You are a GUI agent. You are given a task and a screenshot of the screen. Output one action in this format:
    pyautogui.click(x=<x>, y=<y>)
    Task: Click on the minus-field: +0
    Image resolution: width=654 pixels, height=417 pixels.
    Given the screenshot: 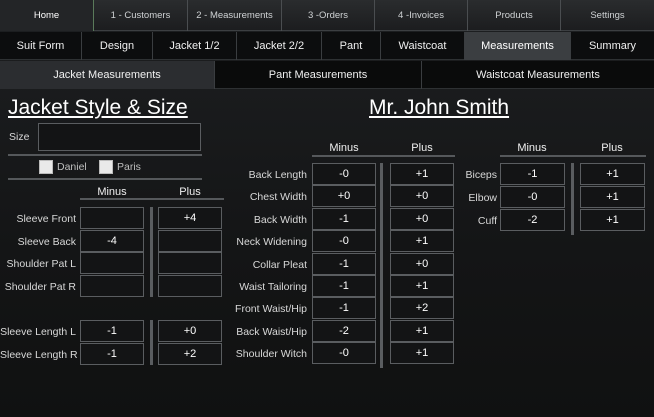 What is the action you would take?
    pyautogui.click(x=344, y=196)
    